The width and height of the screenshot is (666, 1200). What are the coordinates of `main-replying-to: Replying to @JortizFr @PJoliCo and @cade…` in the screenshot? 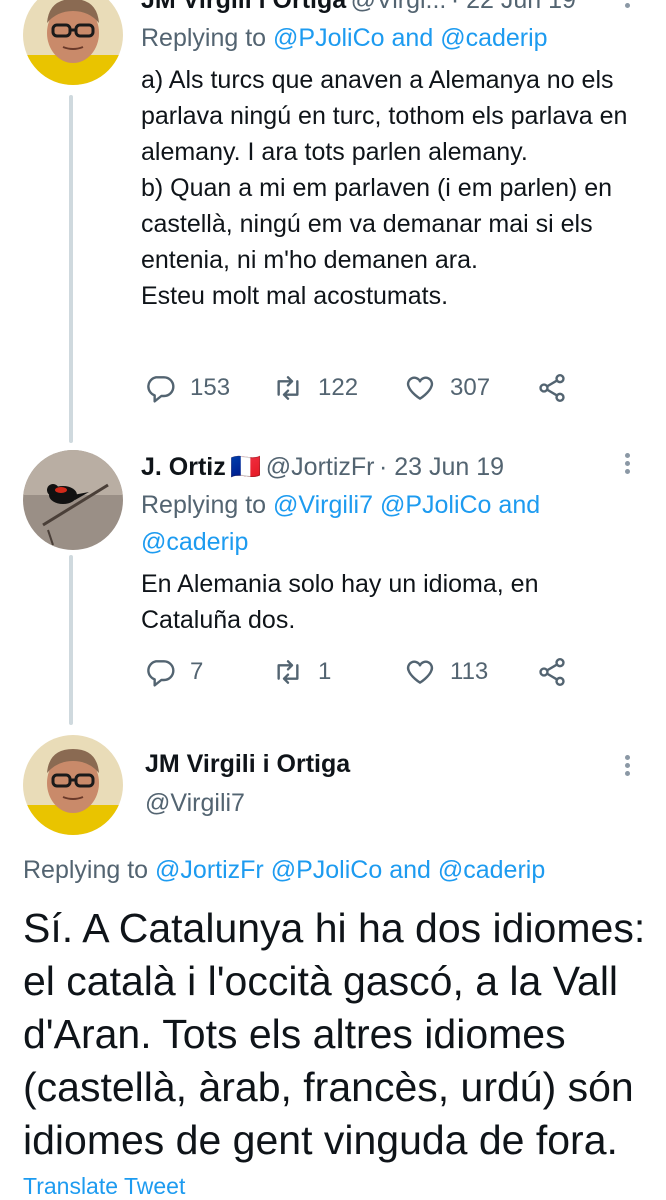 It's located at (284, 870).